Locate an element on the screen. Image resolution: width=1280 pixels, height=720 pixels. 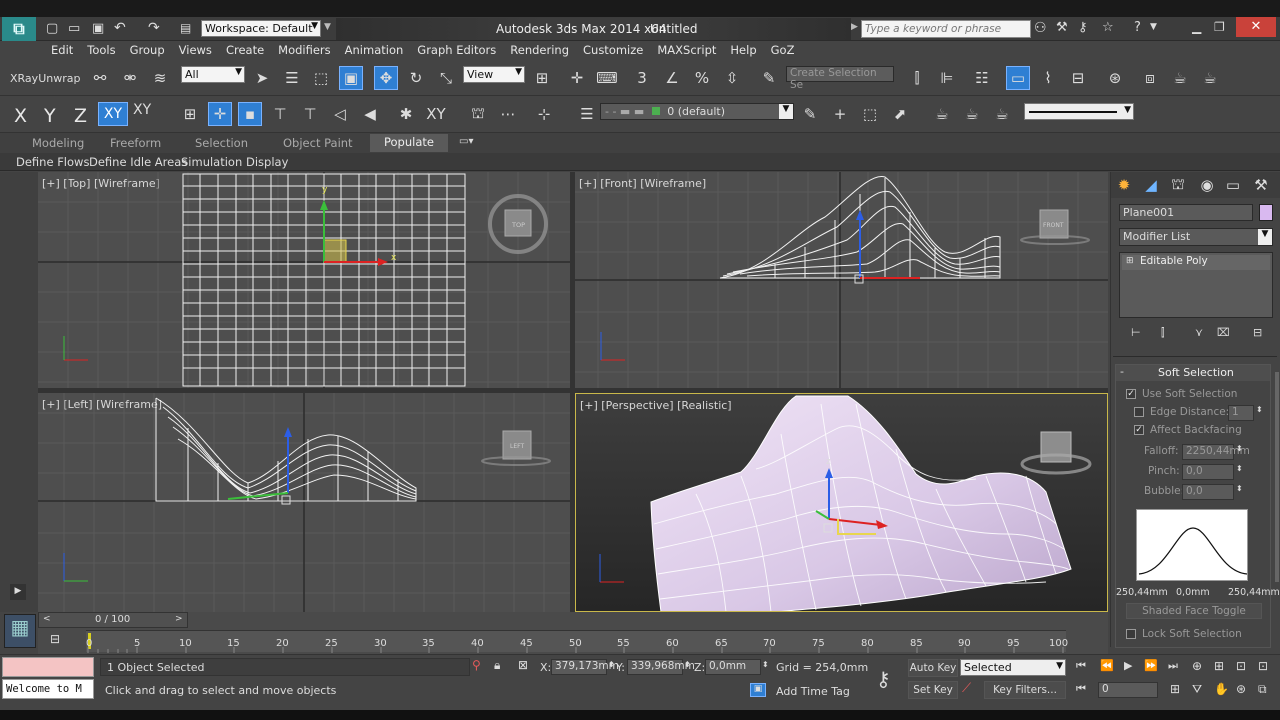
key-icon: ⚷ is located at coordinates (1083, 27).